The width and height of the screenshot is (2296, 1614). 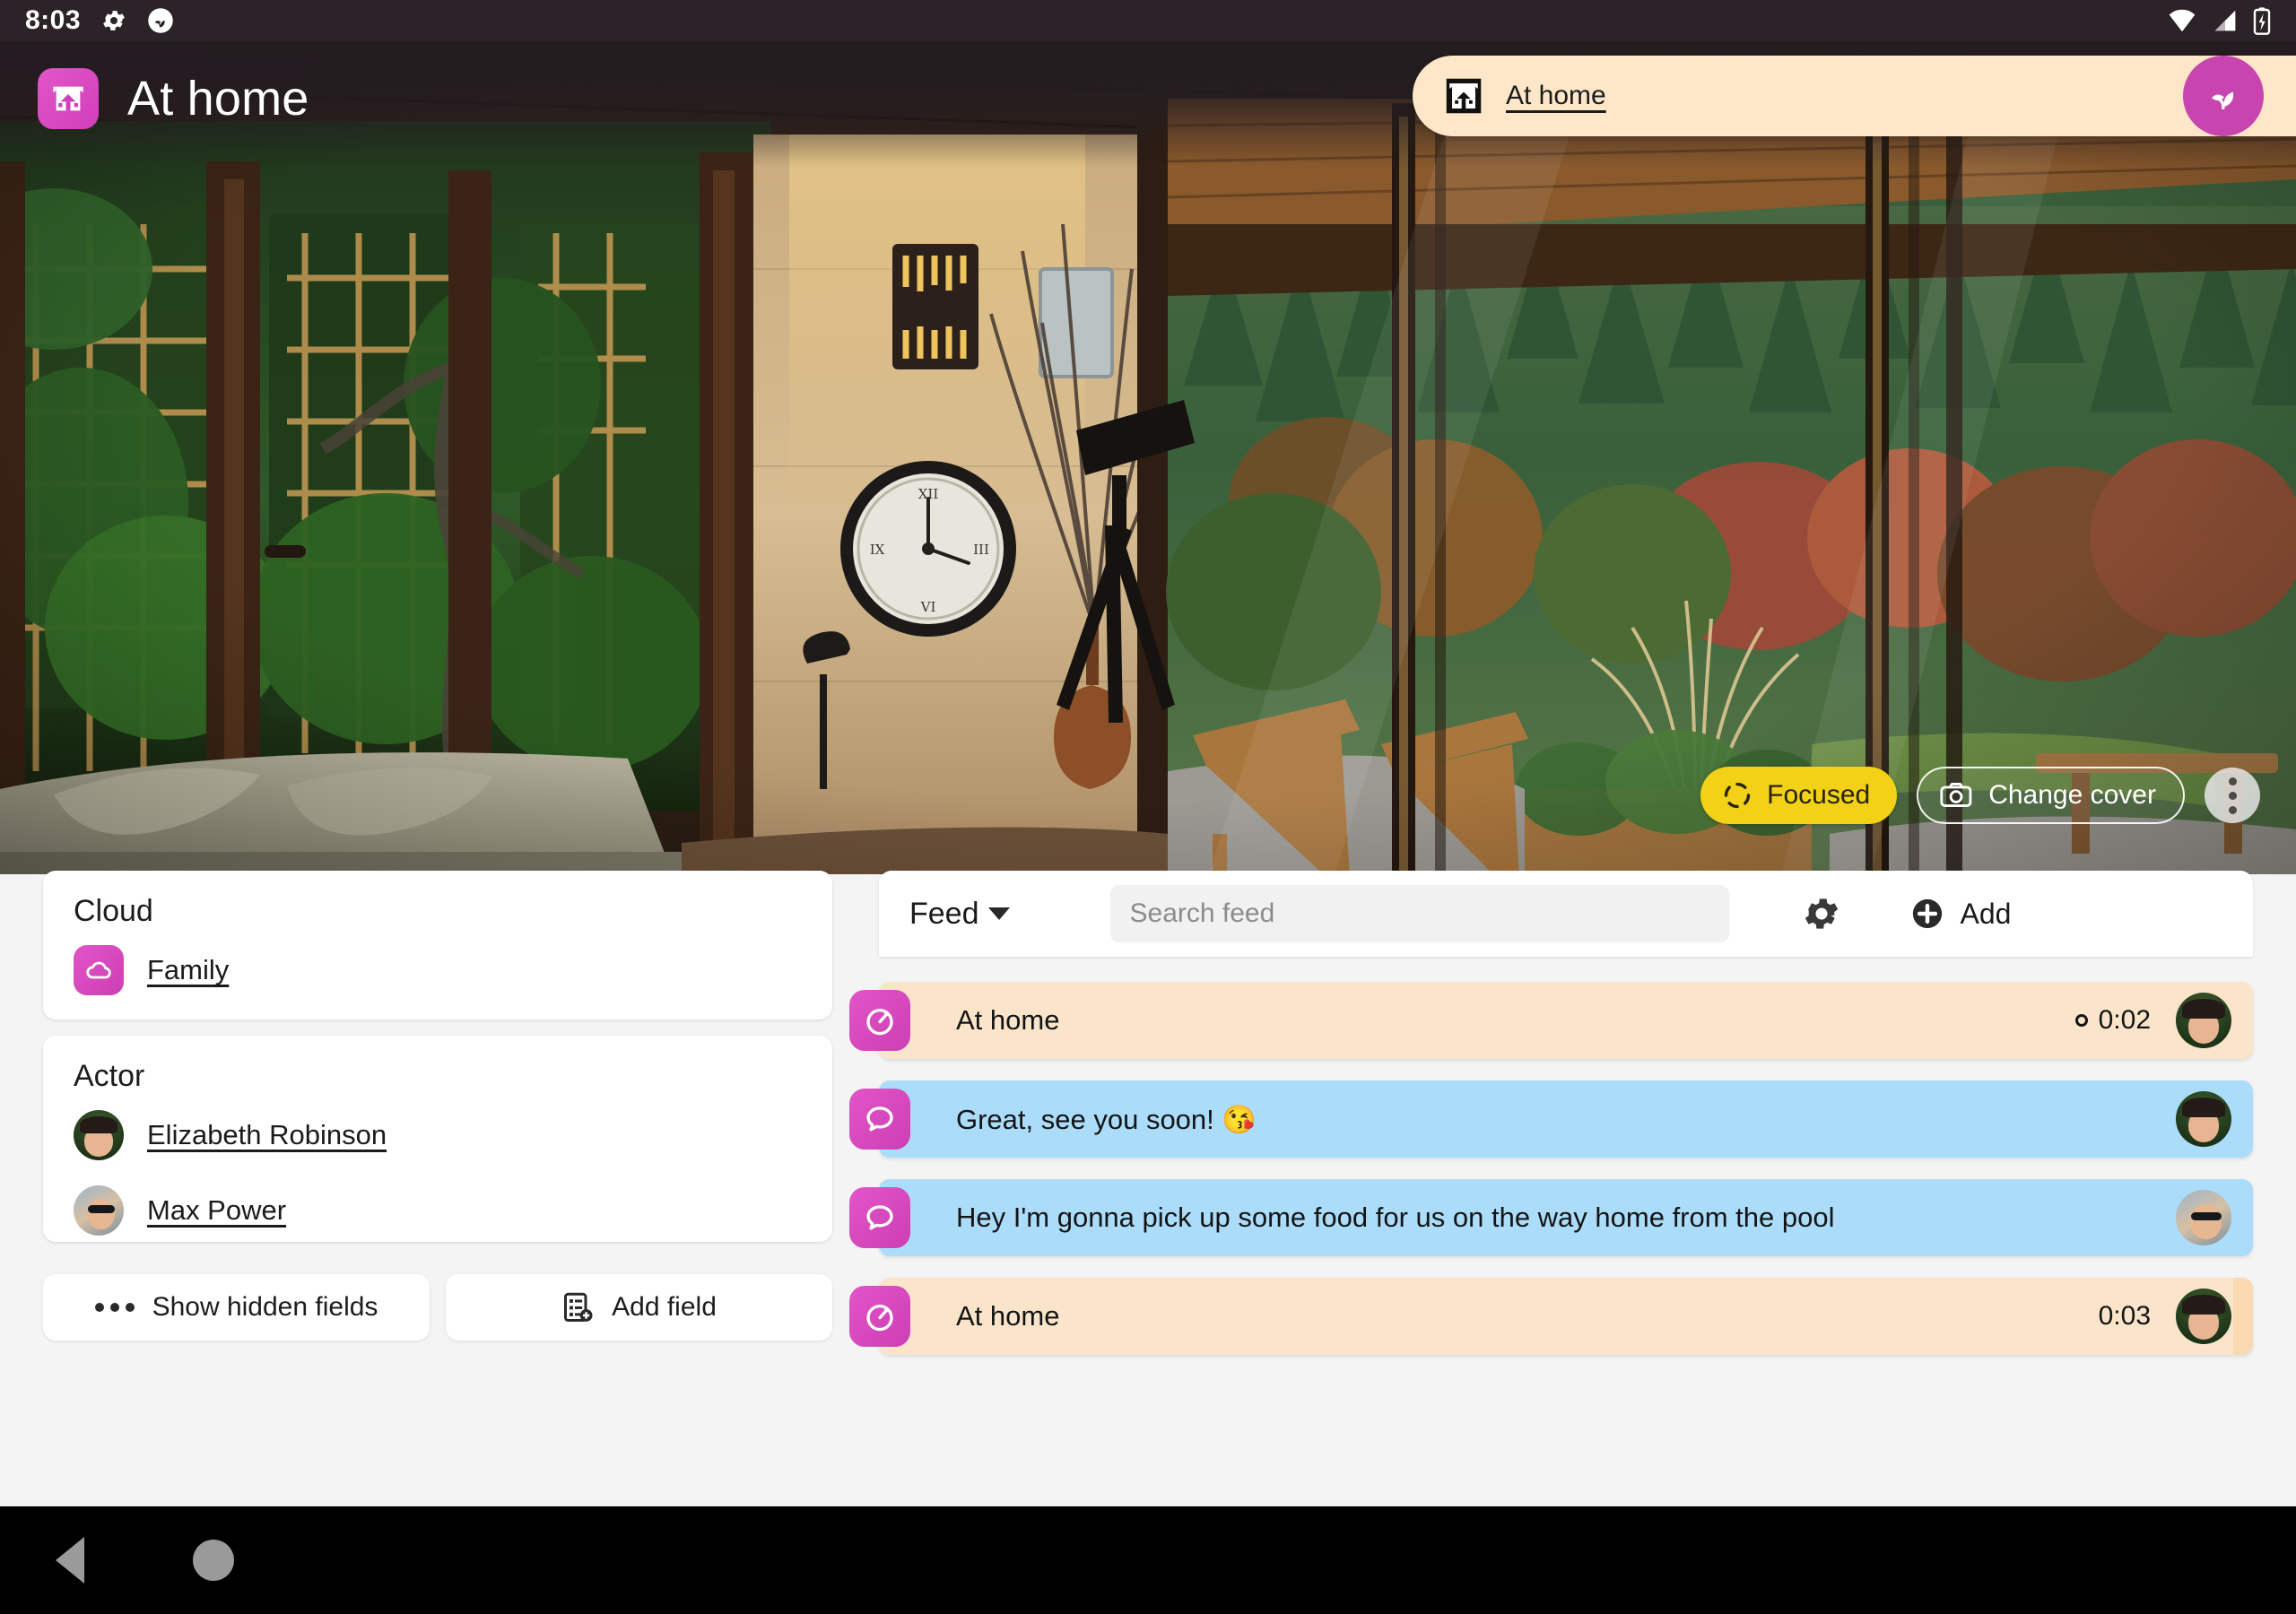 I want to click on status-bar: 8:03, so click(x=1148, y=20).